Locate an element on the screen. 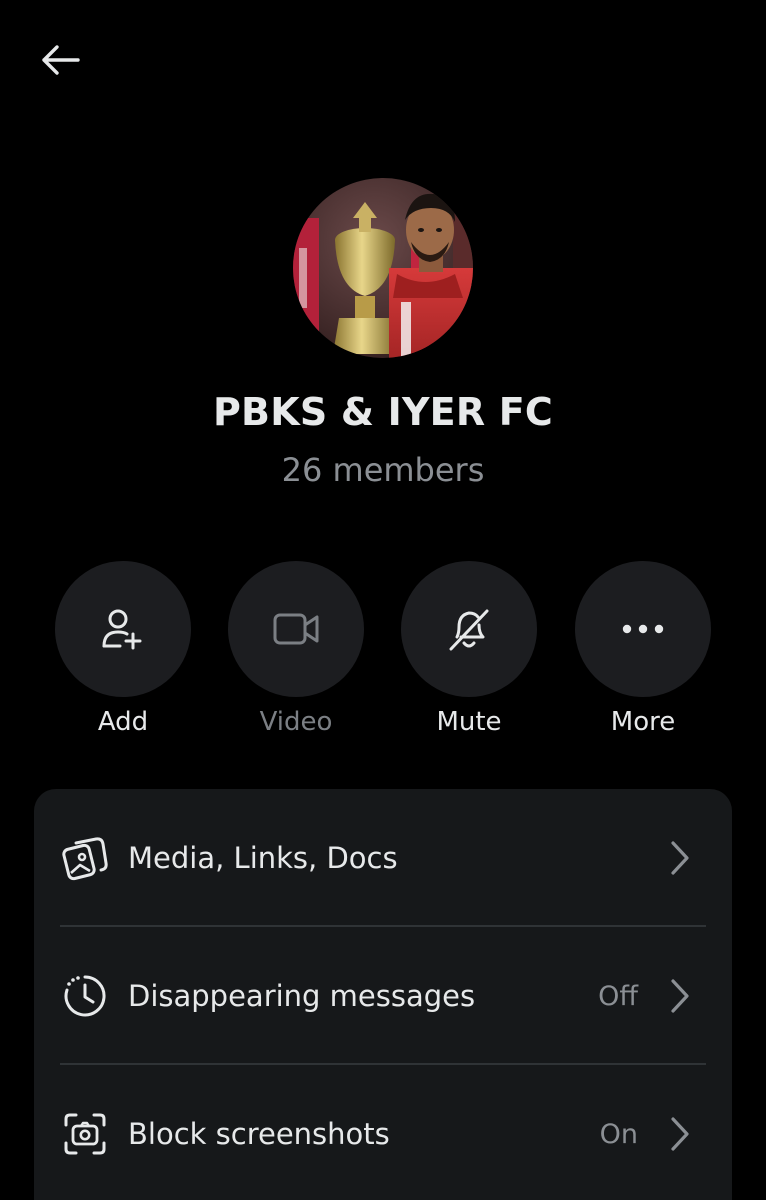 Image resolution: width=766 pixels, height=1200 pixels. video-label: Video is located at coordinates (296, 722).